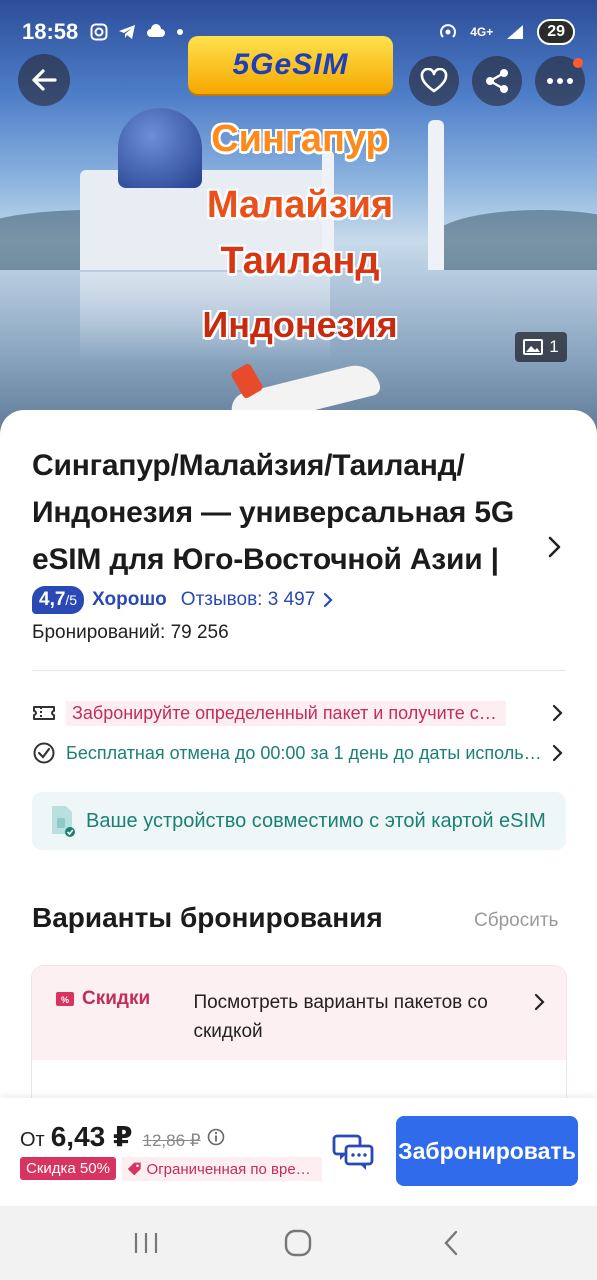  I want to click on rating-row: 4,7/5 Хорошо Отзывов: 3 497, so click(183, 600).